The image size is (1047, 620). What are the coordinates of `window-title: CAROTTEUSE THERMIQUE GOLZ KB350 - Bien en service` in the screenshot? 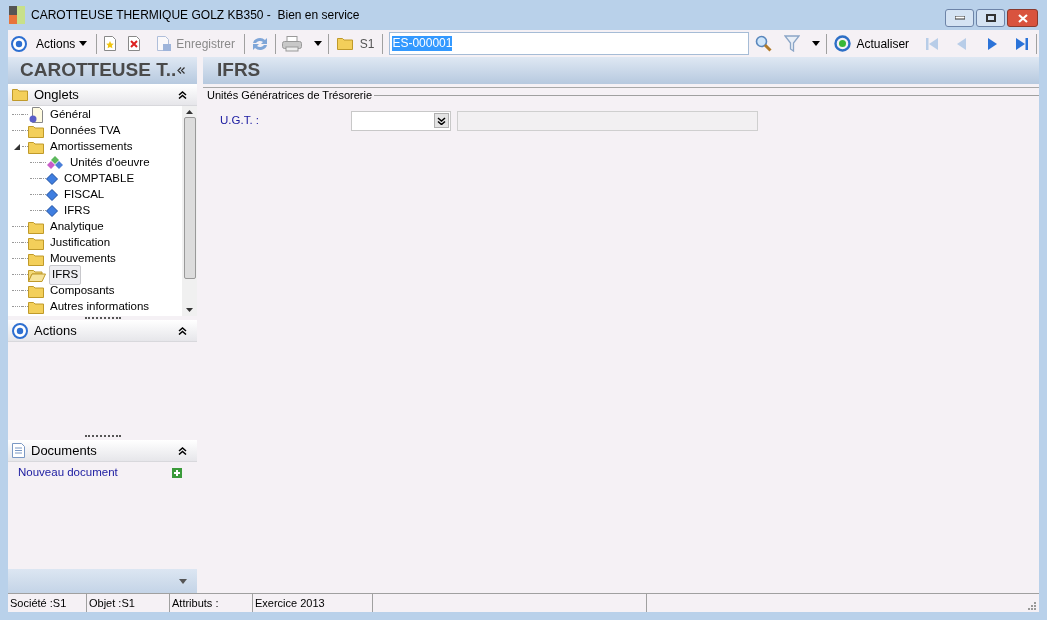 It's located at (196, 15).